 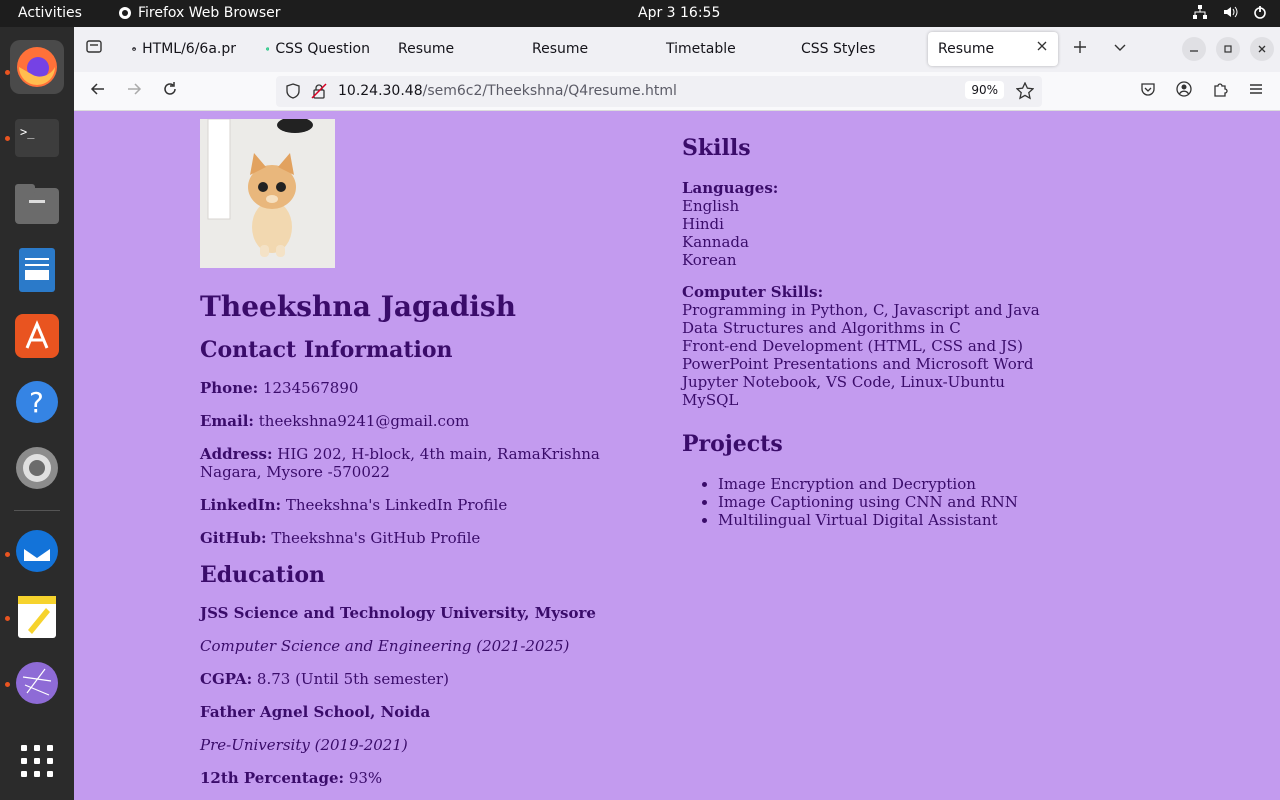 I want to click on address-label: Address:, so click(x=236, y=454).